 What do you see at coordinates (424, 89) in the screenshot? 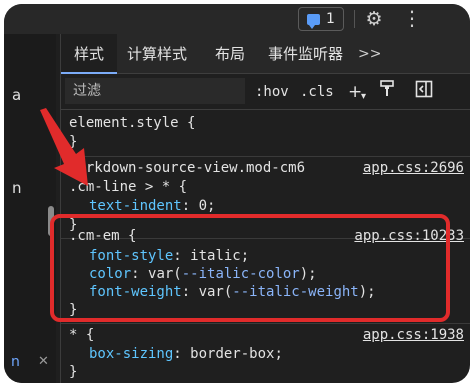
I see `sidebar-svg` at bounding box center [424, 89].